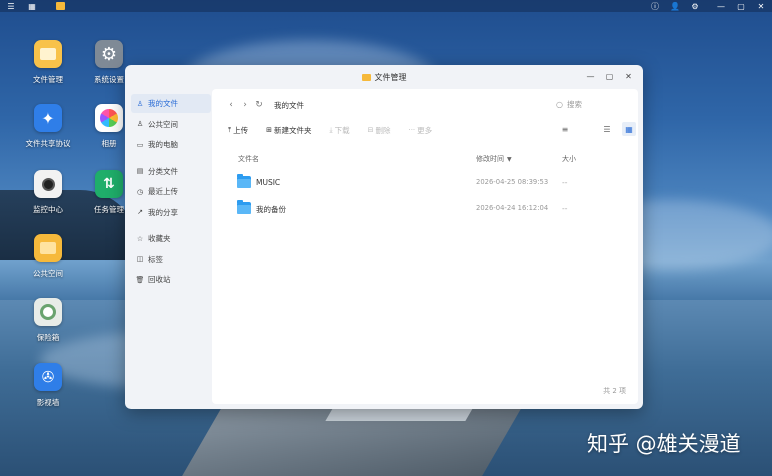  What do you see at coordinates (163, 212) in the screenshot?
I see `sidebar-item-label: 我的分享` at bounding box center [163, 212].